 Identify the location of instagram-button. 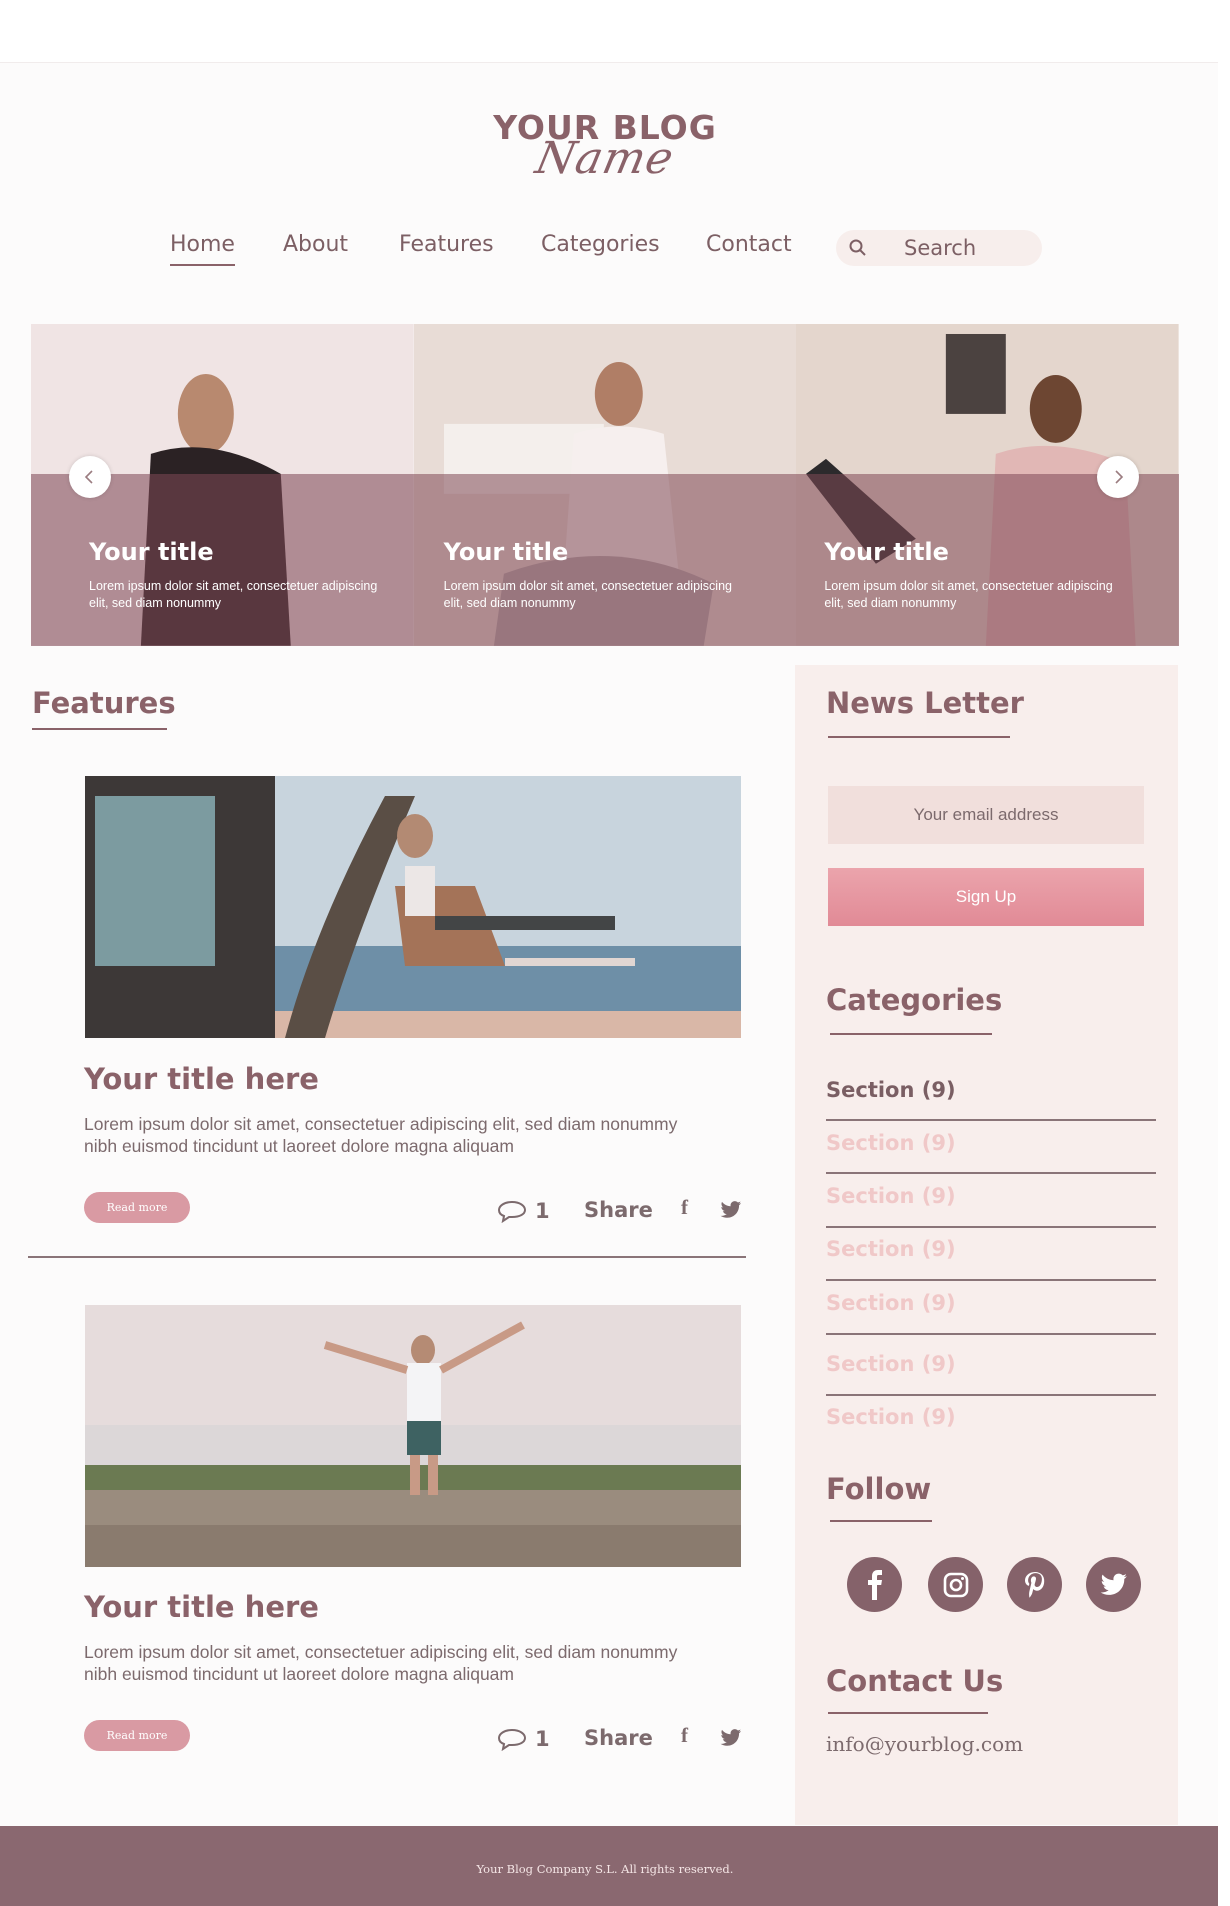
(955, 1584).